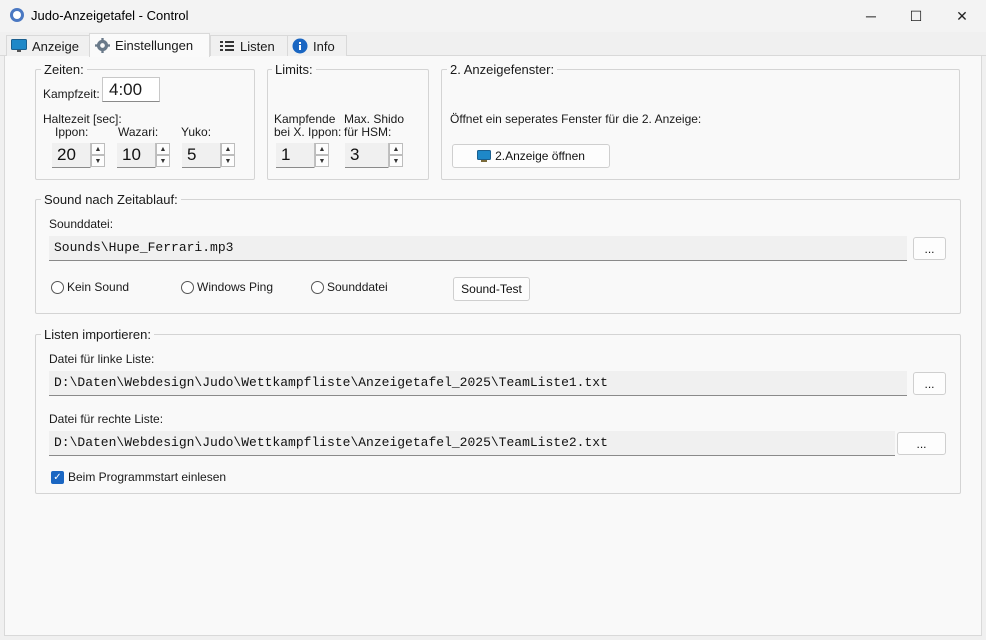  I want to click on close-button: ✕, so click(962, 16).